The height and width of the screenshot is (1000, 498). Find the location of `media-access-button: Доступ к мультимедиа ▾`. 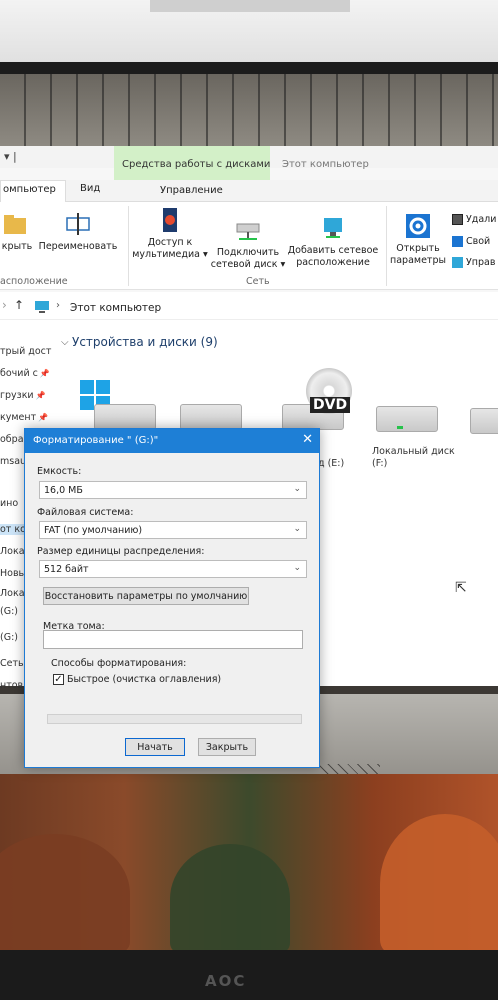

media-access-button: Доступ к мультимедиа ▾ is located at coordinates (170, 233).